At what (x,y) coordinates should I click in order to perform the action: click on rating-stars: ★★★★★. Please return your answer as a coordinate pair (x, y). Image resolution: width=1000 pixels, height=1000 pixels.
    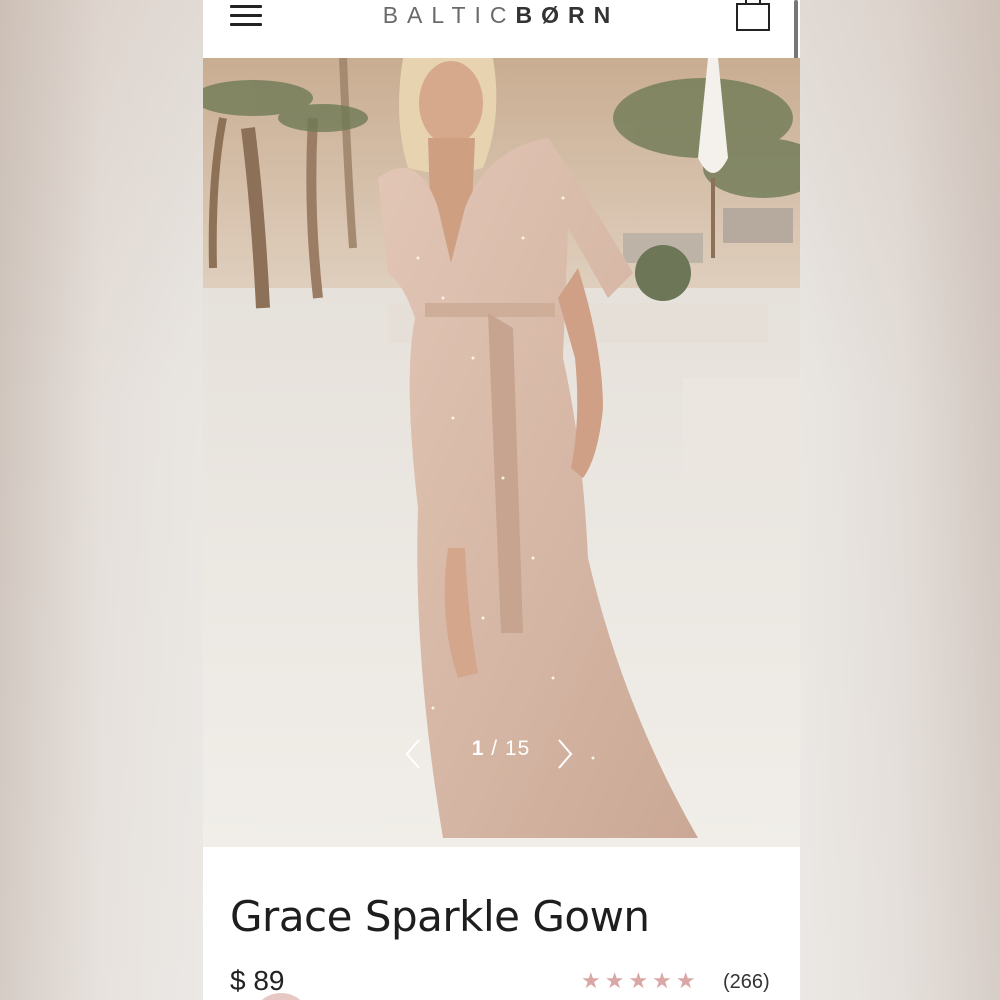
    Looking at the image, I should click on (640, 981).